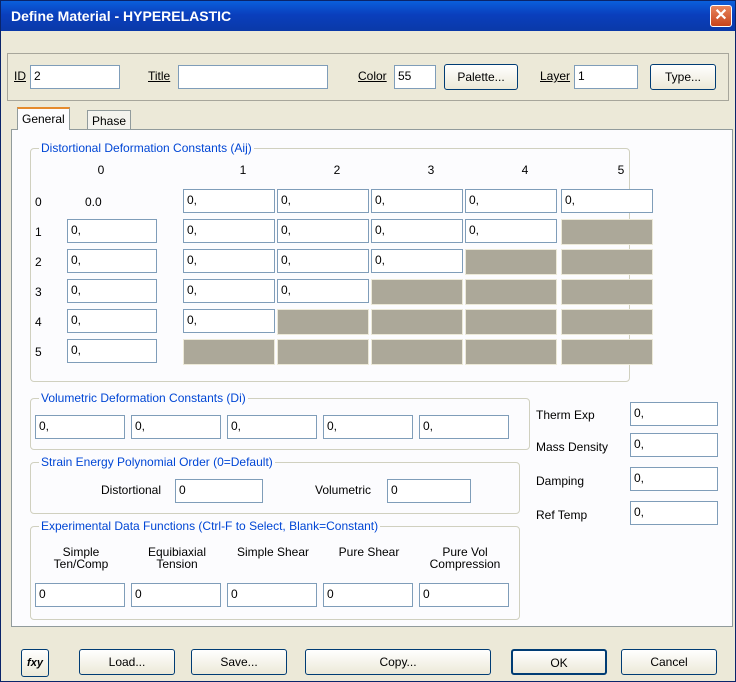  I want to click on experimental-header: Simple Ten/Comp, so click(81, 558).